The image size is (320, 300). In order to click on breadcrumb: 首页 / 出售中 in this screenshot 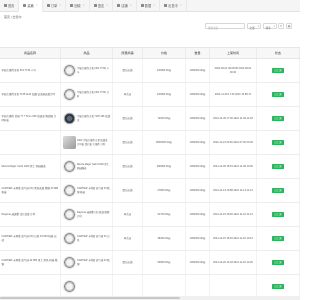, I will do `click(150, 17)`.